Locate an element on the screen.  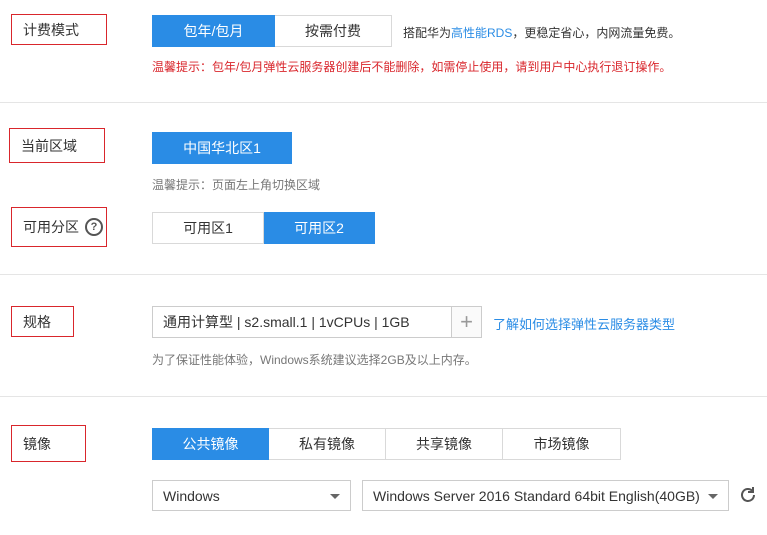
tab-market-image-label: 市场镜像 is located at coordinates (561, 444).